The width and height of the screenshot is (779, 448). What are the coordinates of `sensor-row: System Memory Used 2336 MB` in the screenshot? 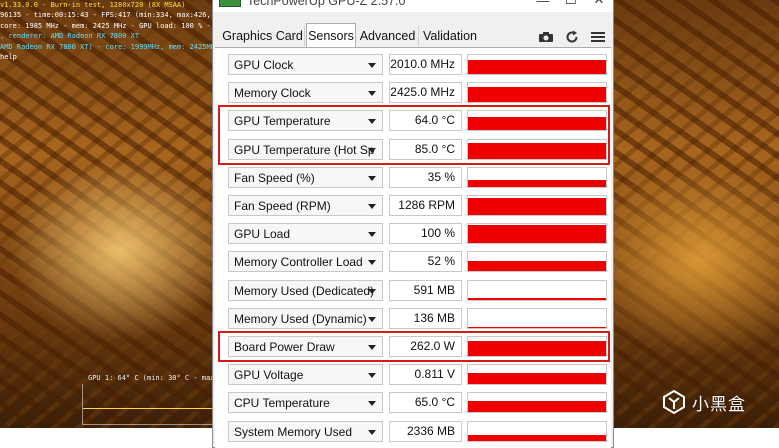 It's located at (413, 432).